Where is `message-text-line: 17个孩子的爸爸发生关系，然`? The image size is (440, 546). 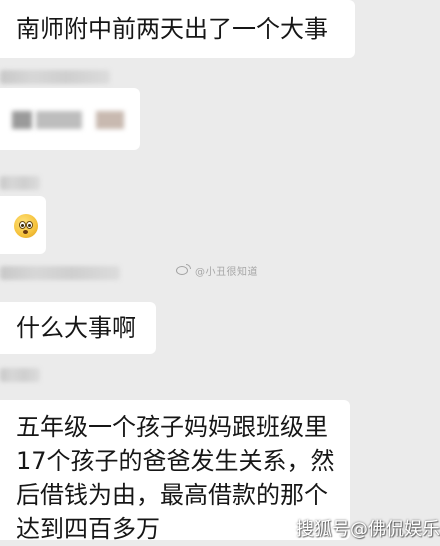
message-text-line: 17个孩子的爸爸发生关系，然 is located at coordinates (175, 461).